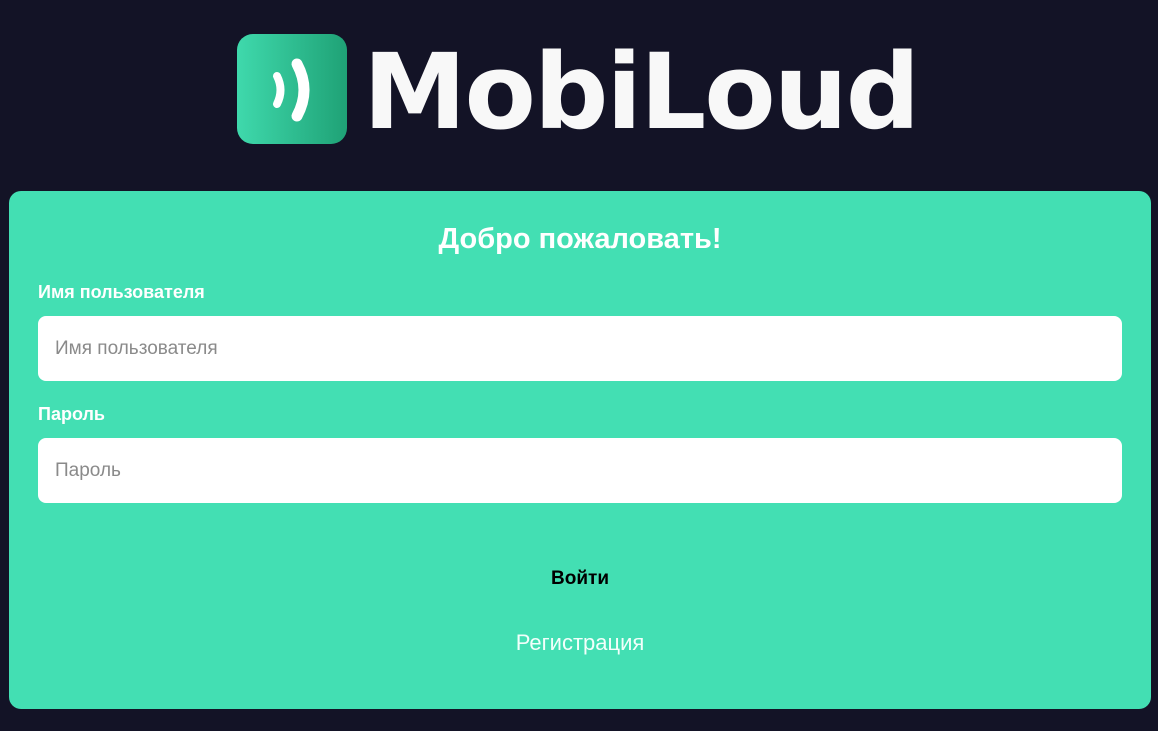  Describe the element at coordinates (580, 239) in the screenshot. I see `welcome-title: Добро пожаловать!` at that location.